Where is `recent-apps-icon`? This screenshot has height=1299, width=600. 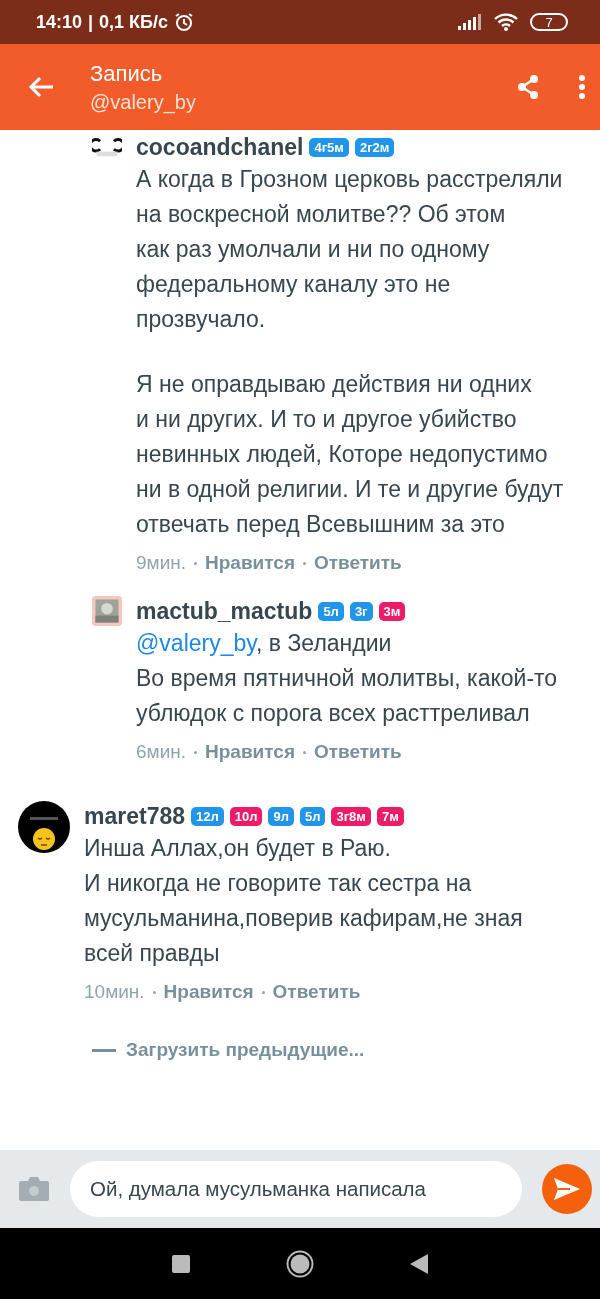 recent-apps-icon is located at coordinates (181, 1263).